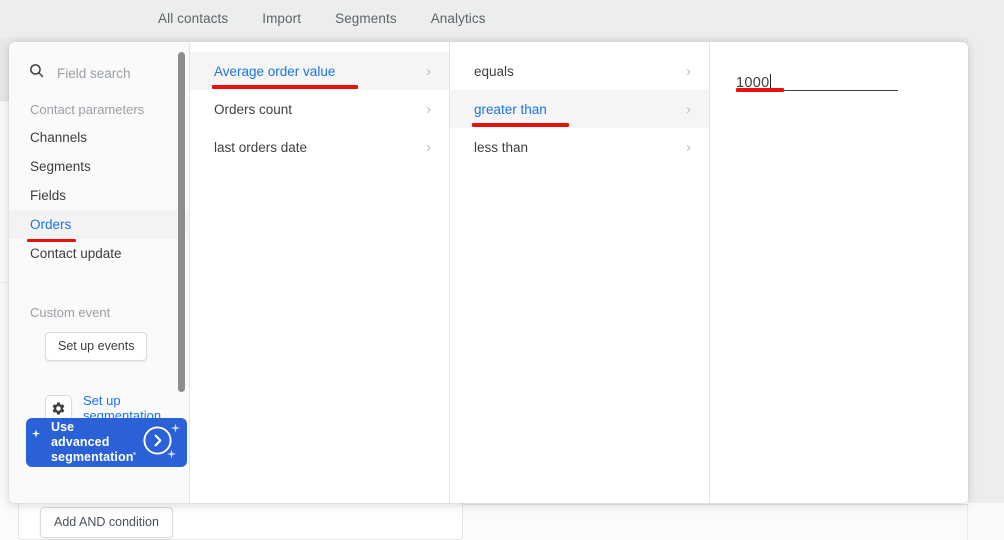 The height and width of the screenshot is (540, 1004). Describe the element at coordinates (458, 18) in the screenshot. I see `tab-analytics: Analytics` at that location.